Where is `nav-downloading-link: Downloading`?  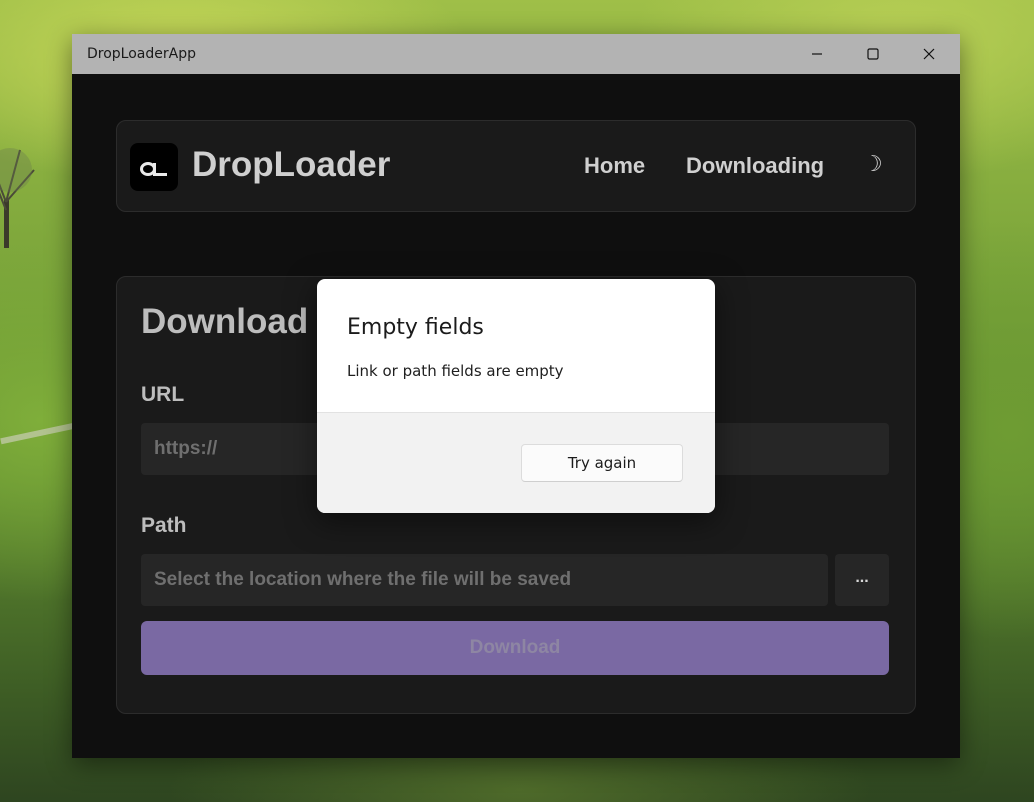
nav-downloading-link: Downloading is located at coordinates (755, 166).